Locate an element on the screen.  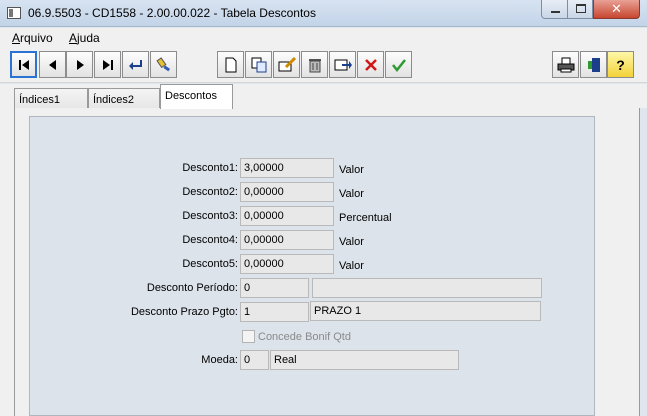
maximize-button is located at coordinates (580, 9).